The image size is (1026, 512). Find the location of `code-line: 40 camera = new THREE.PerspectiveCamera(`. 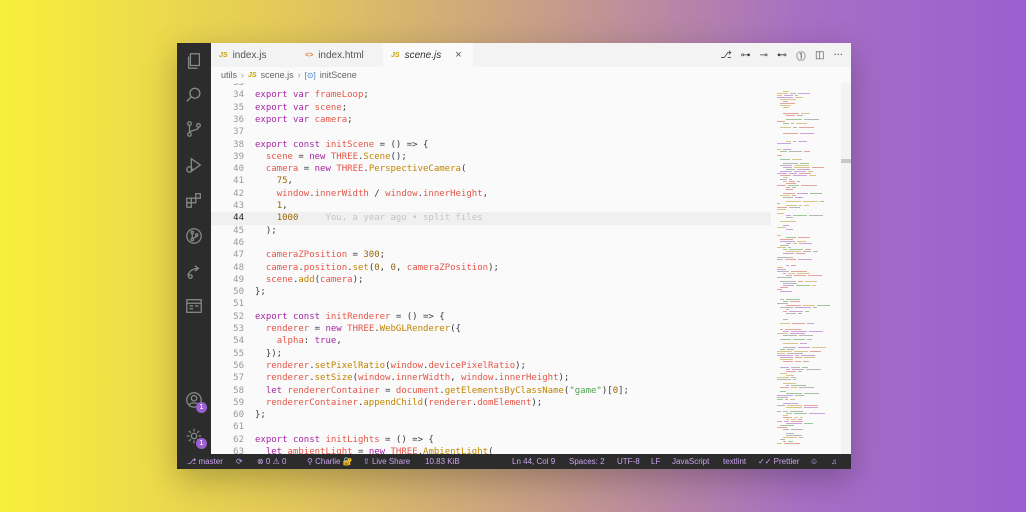

code-line: 40 camera = new THREE.PerspectiveCamera( is located at coordinates (491, 169).